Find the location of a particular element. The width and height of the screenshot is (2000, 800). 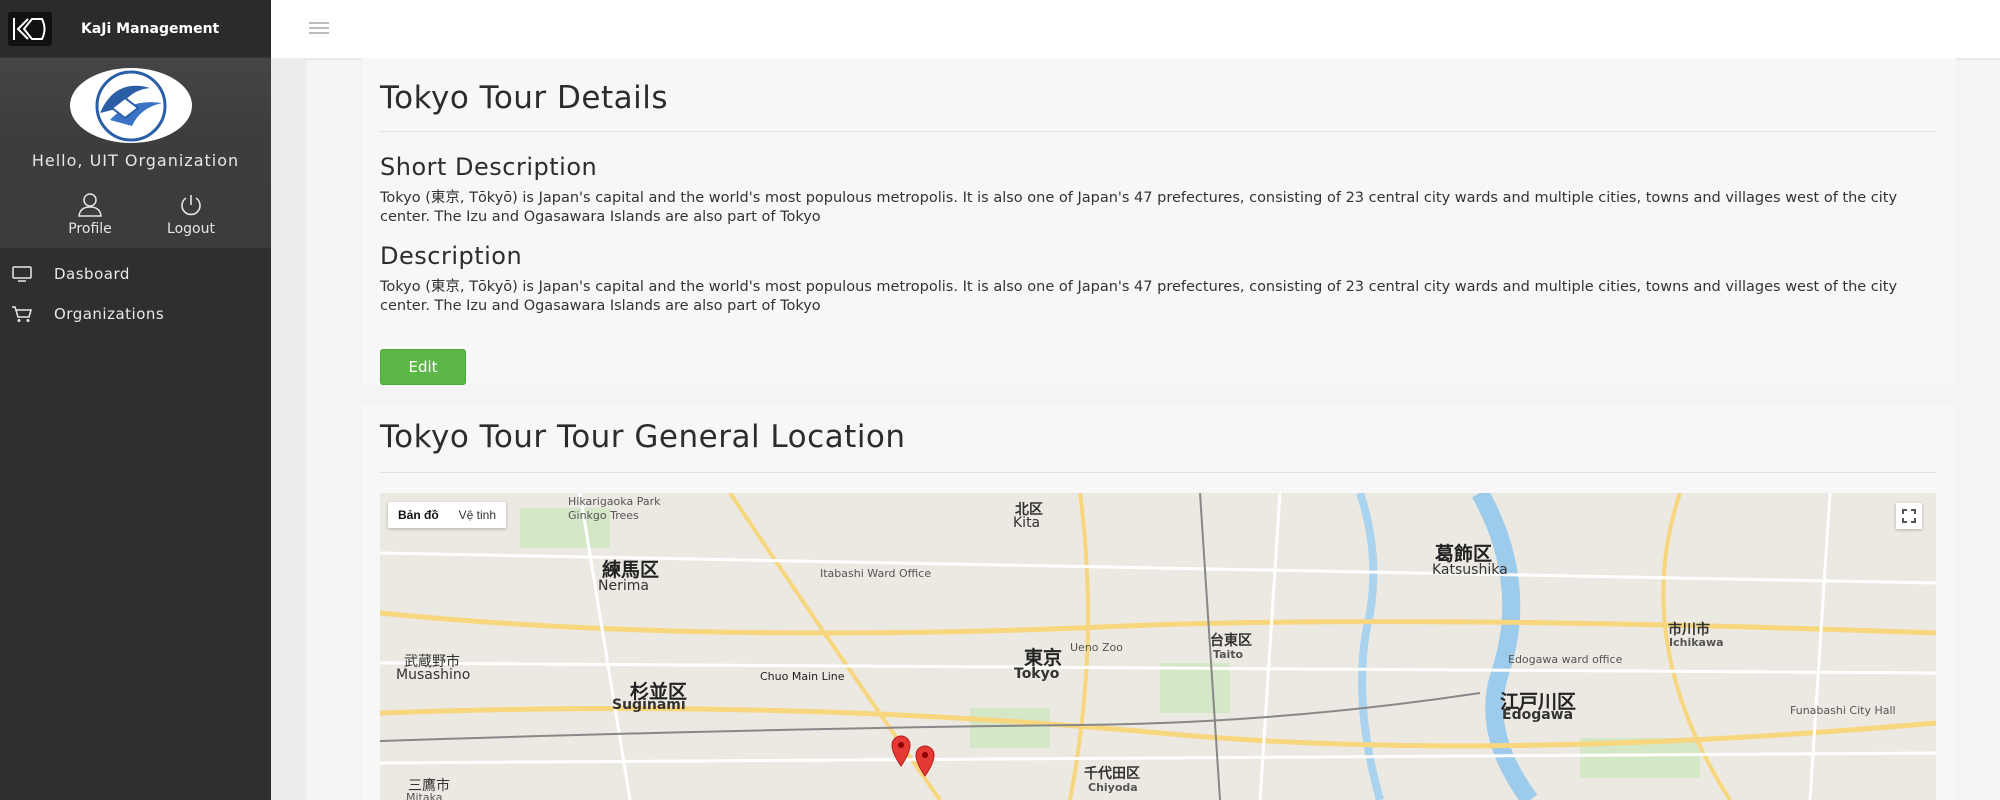

top-bar is located at coordinates (1135, 29).